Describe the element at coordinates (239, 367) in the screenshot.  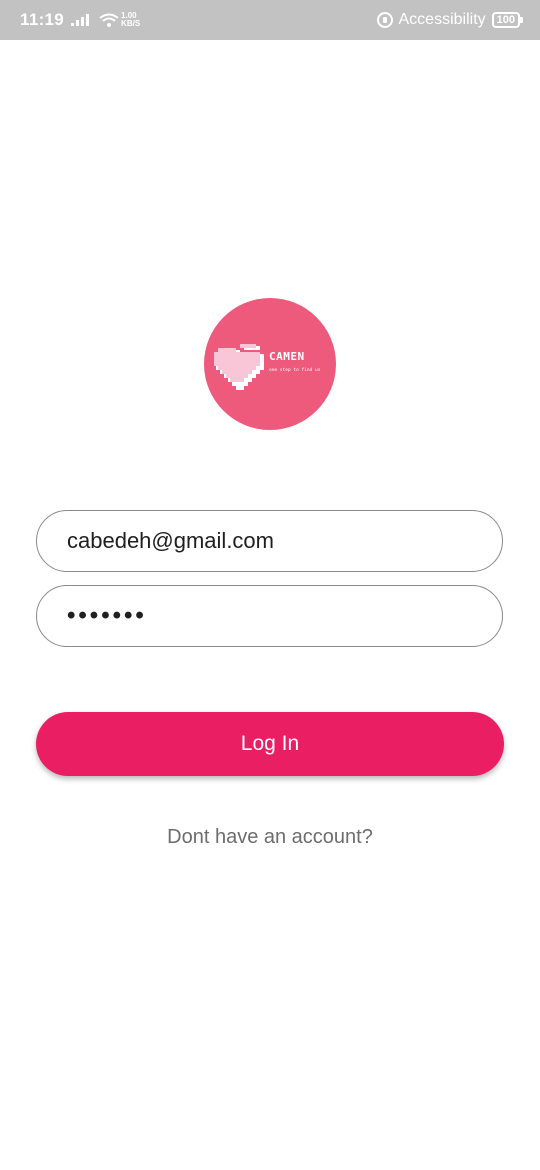
I see `pixel-heart-icon` at that location.